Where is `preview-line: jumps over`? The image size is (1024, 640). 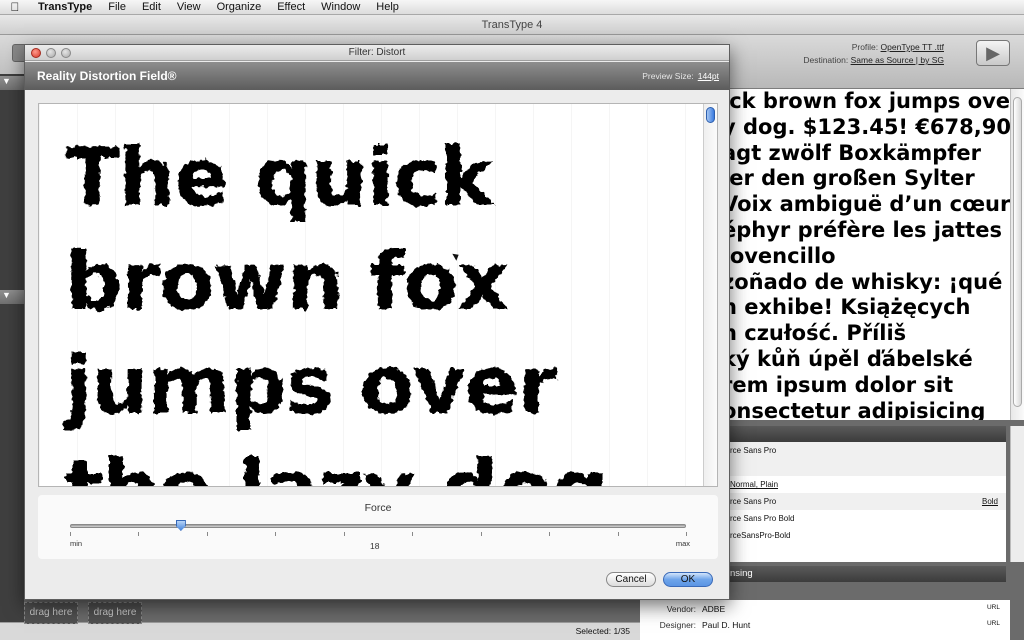 preview-line: jumps over is located at coordinates (311, 385).